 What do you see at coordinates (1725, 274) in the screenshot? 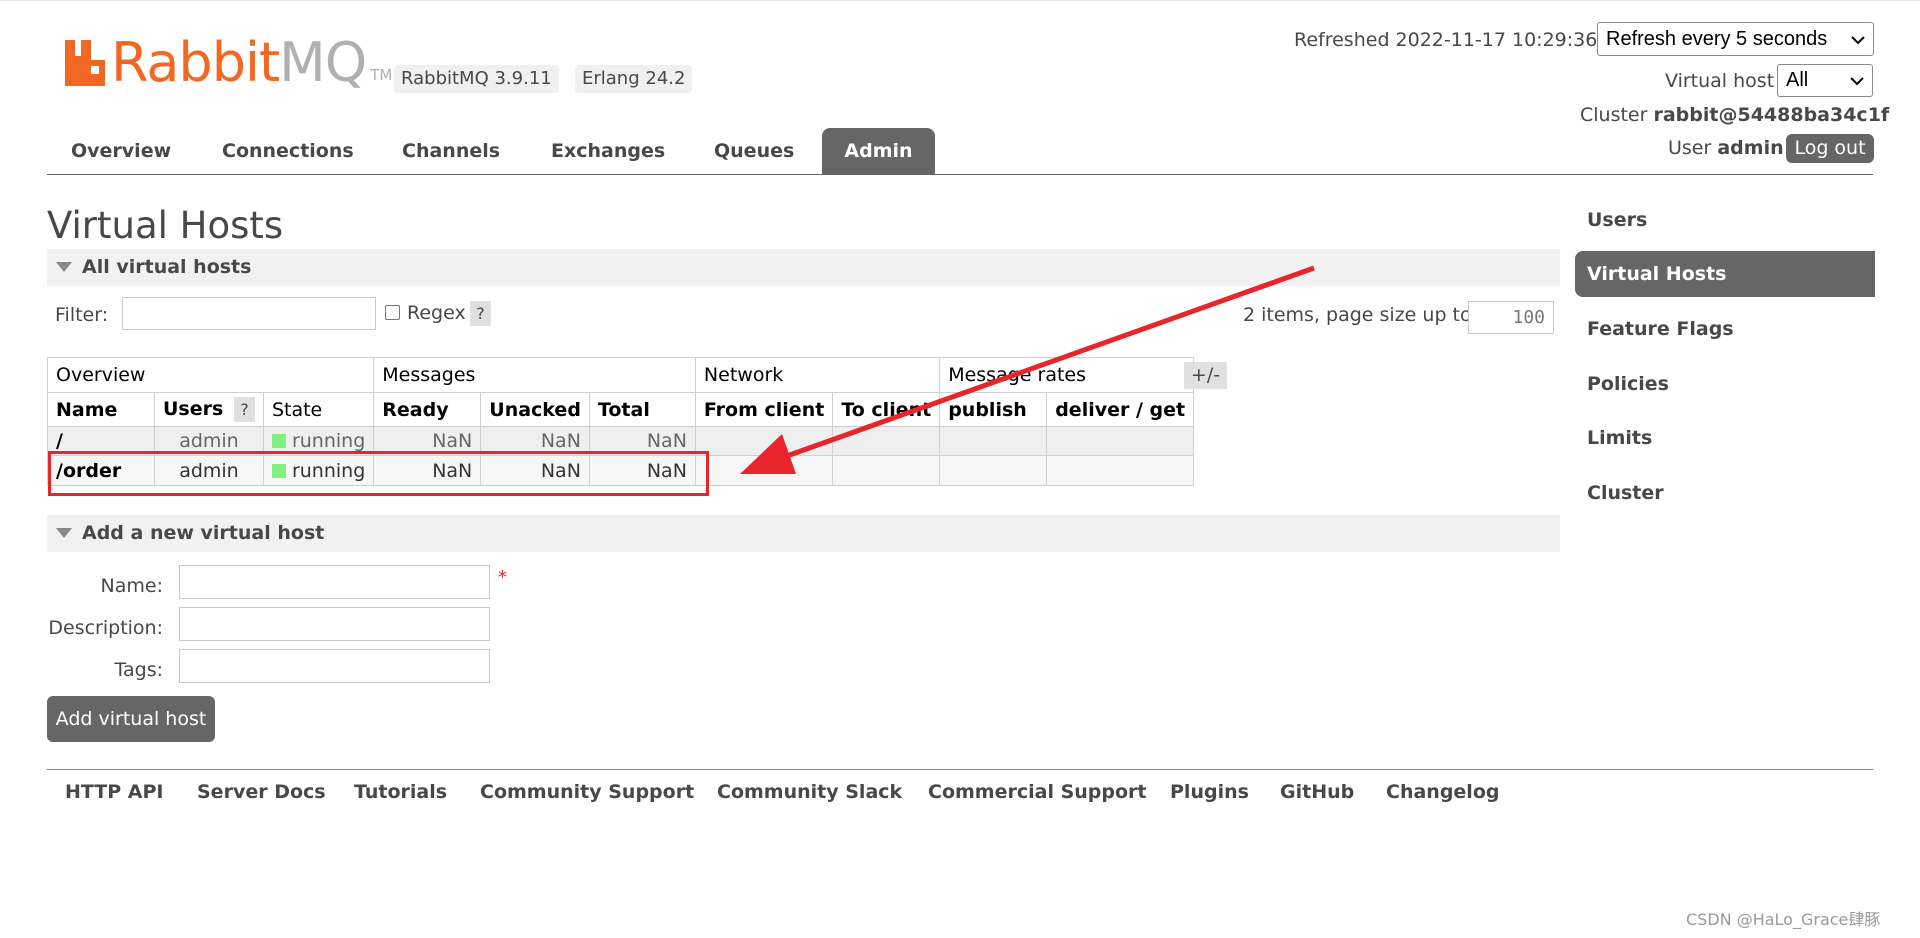
I see `sidebar-item-virtual-hosts: Virtual Hosts` at bounding box center [1725, 274].